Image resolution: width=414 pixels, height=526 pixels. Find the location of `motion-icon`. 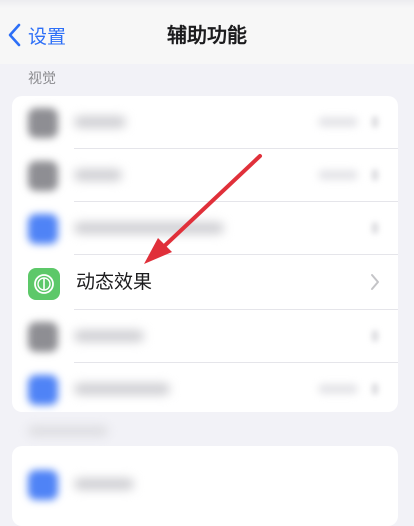

motion-icon is located at coordinates (44, 284).